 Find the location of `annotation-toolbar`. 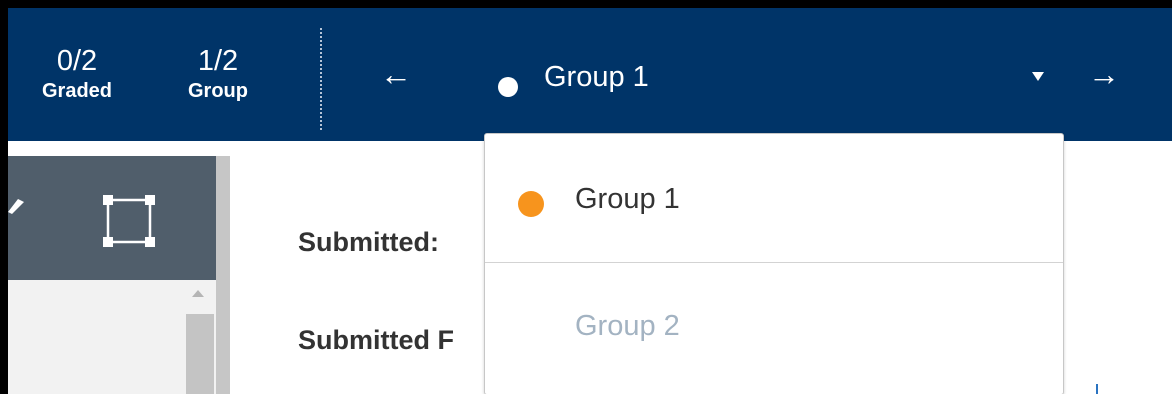

annotation-toolbar is located at coordinates (112, 218).